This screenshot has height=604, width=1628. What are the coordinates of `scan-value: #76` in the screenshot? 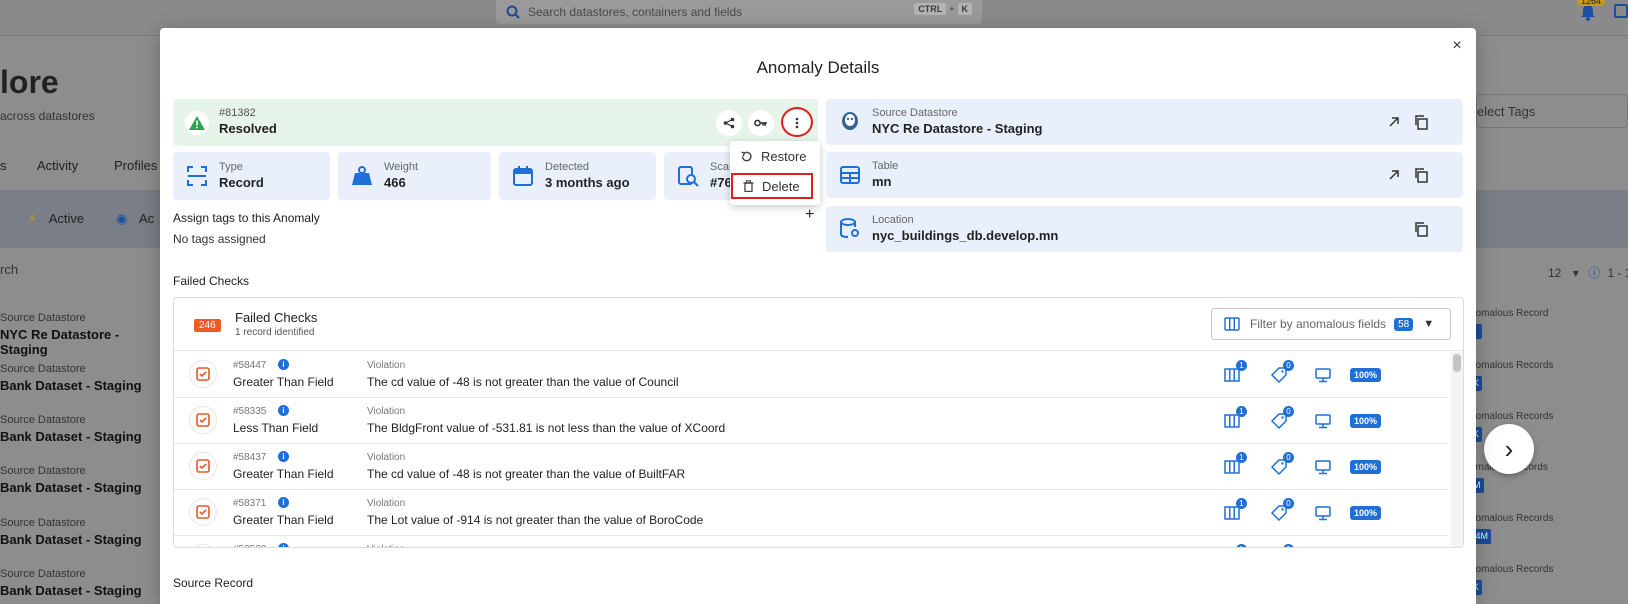 It's located at (721, 182).